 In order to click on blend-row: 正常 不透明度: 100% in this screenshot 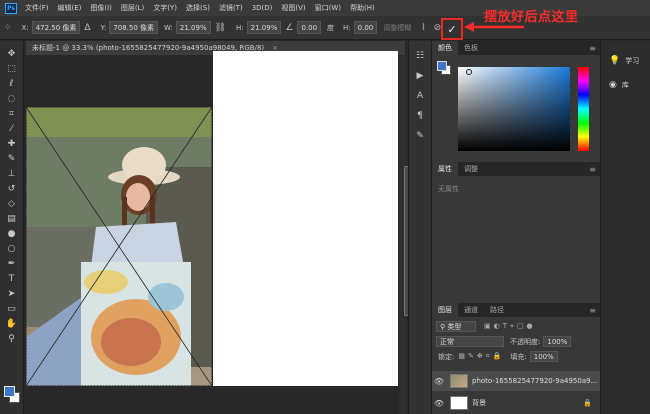, I will do `click(516, 341)`.